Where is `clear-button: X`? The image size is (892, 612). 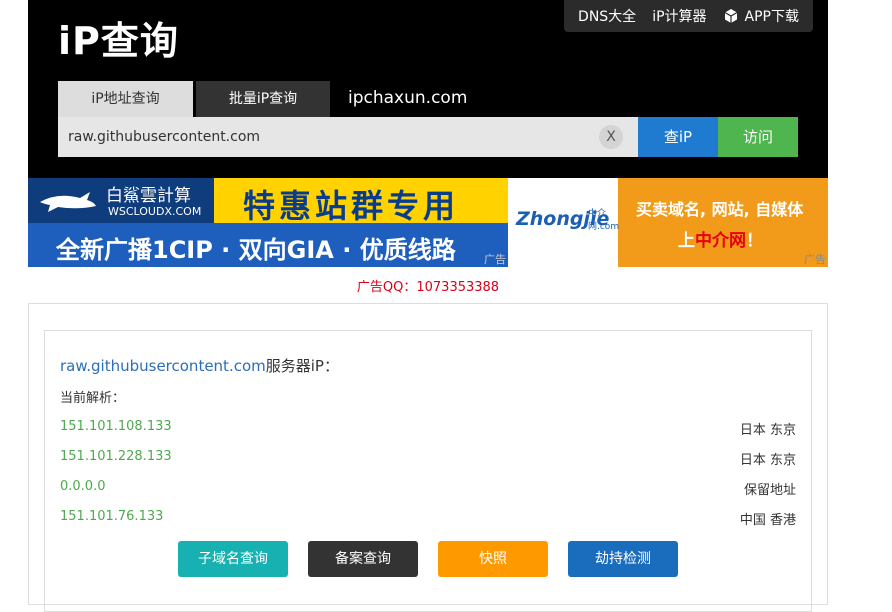
clear-button: X is located at coordinates (611, 137).